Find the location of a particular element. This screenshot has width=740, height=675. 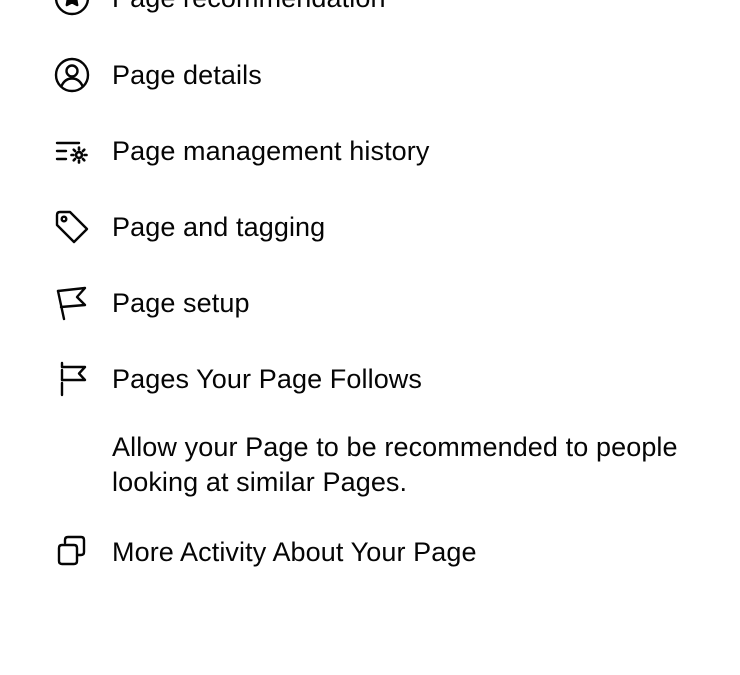

menu-item-page-recommendation: Page recommendation is located at coordinates (370, 14).